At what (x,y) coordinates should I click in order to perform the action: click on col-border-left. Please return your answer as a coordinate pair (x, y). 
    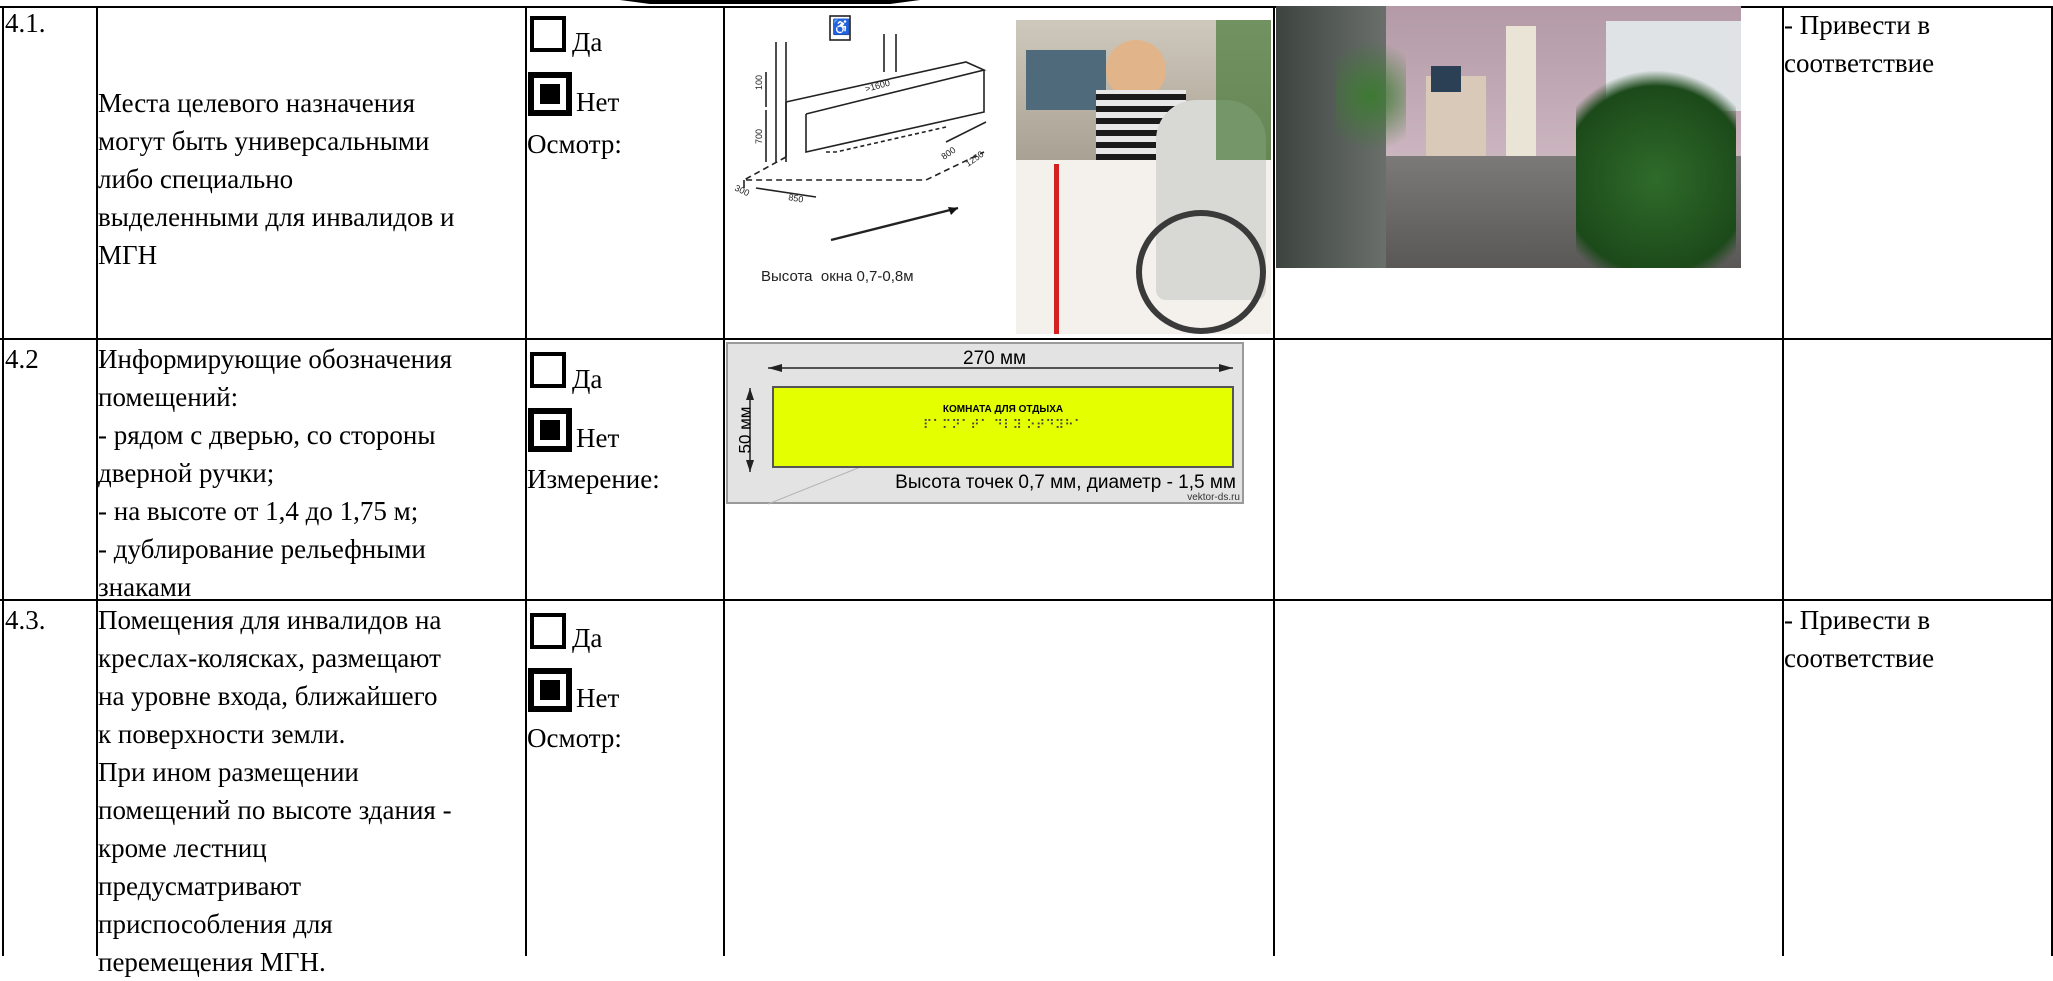
    Looking at the image, I should click on (3, 481).